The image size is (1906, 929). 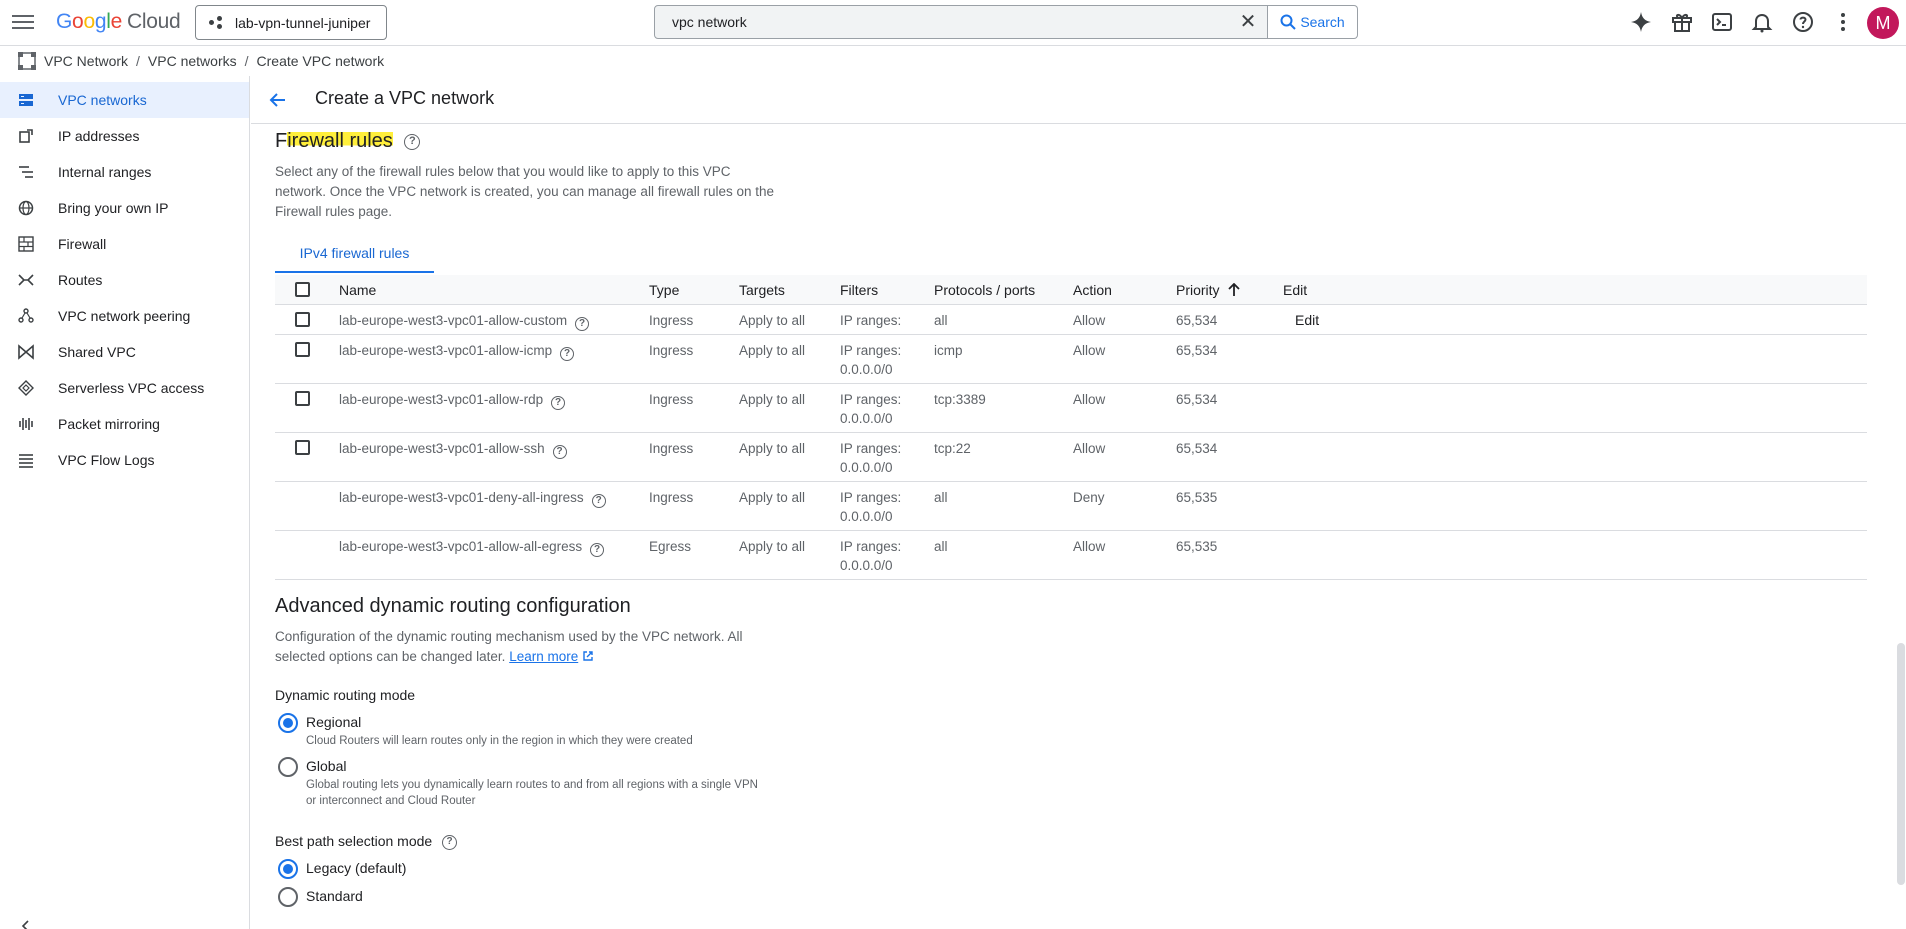 I want to click on sidebar-item-firewall: Firewall, so click(x=124, y=244).